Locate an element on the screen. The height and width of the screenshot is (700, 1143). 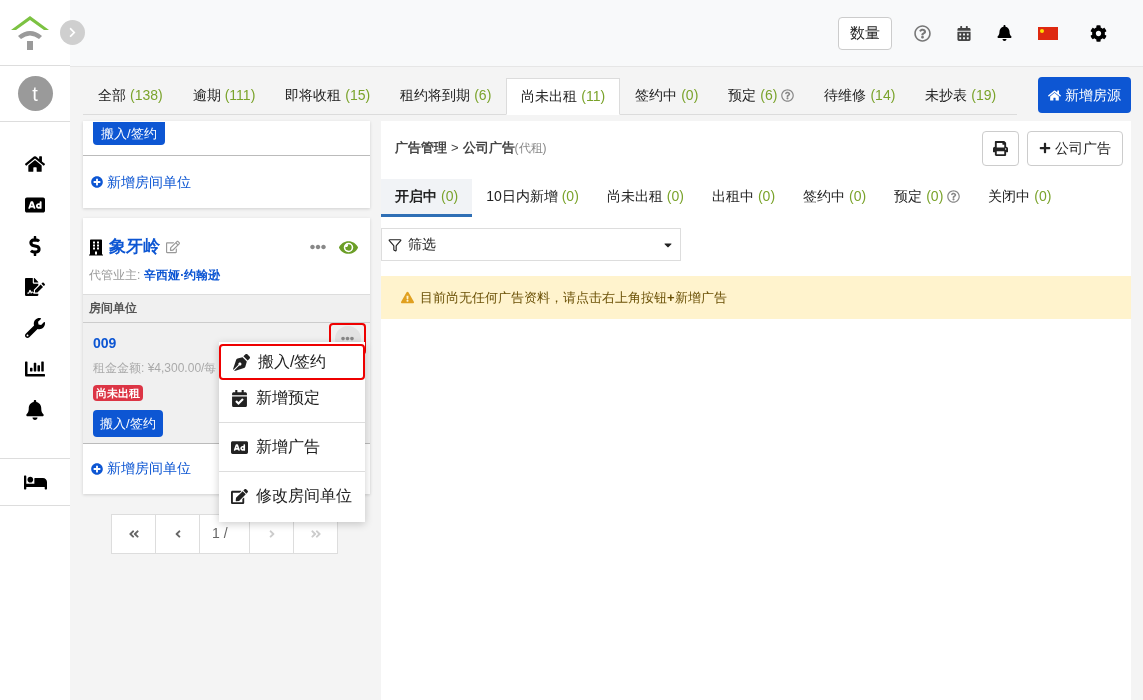
tab: 尚未出租 (0) is located at coordinates (645, 198).